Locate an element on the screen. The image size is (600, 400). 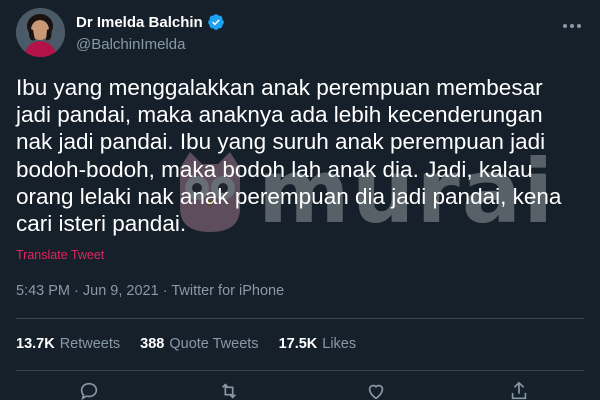
verified-badge-icon is located at coordinates (216, 22).